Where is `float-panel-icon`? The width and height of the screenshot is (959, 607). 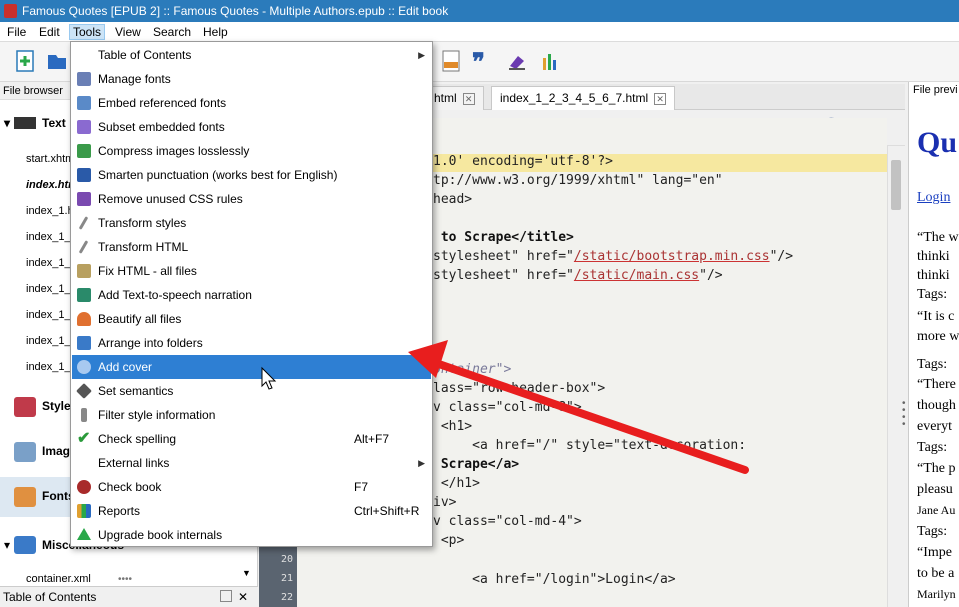
float-panel-icon is located at coordinates (226, 596).